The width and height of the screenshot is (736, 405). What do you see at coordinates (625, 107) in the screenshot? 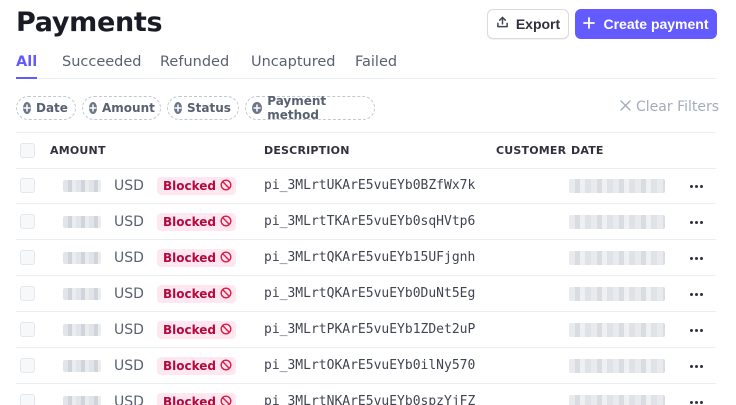
I see `close-icon` at bounding box center [625, 107].